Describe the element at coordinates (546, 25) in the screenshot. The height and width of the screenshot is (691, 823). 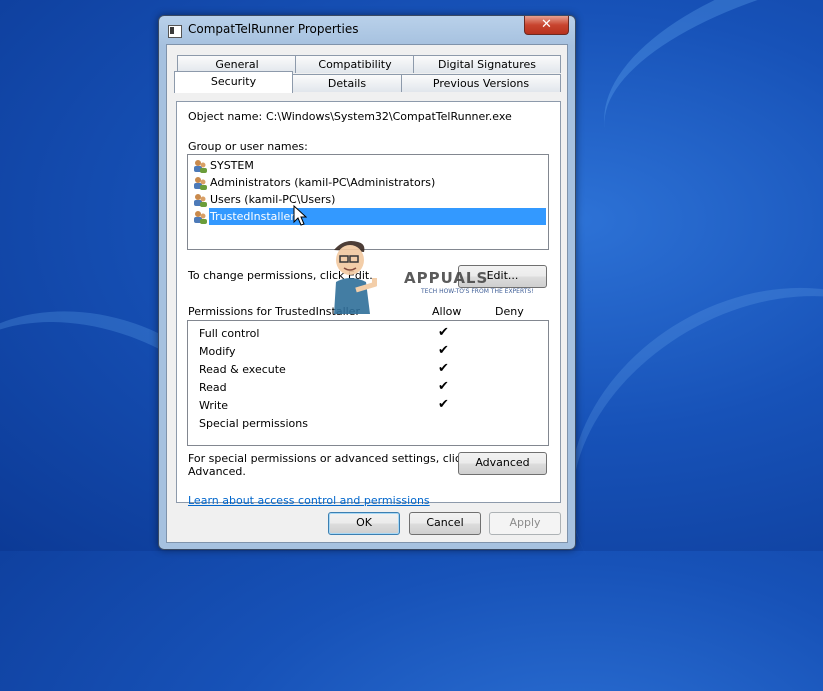
I see `close-button: ✕` at that location.